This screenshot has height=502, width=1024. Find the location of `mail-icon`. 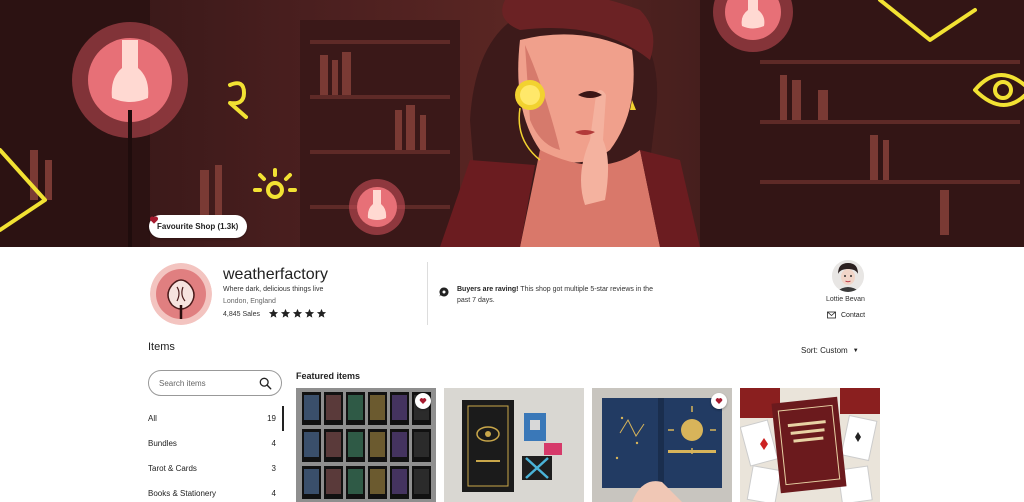

mail-icon is located at coordinates (831, 315).